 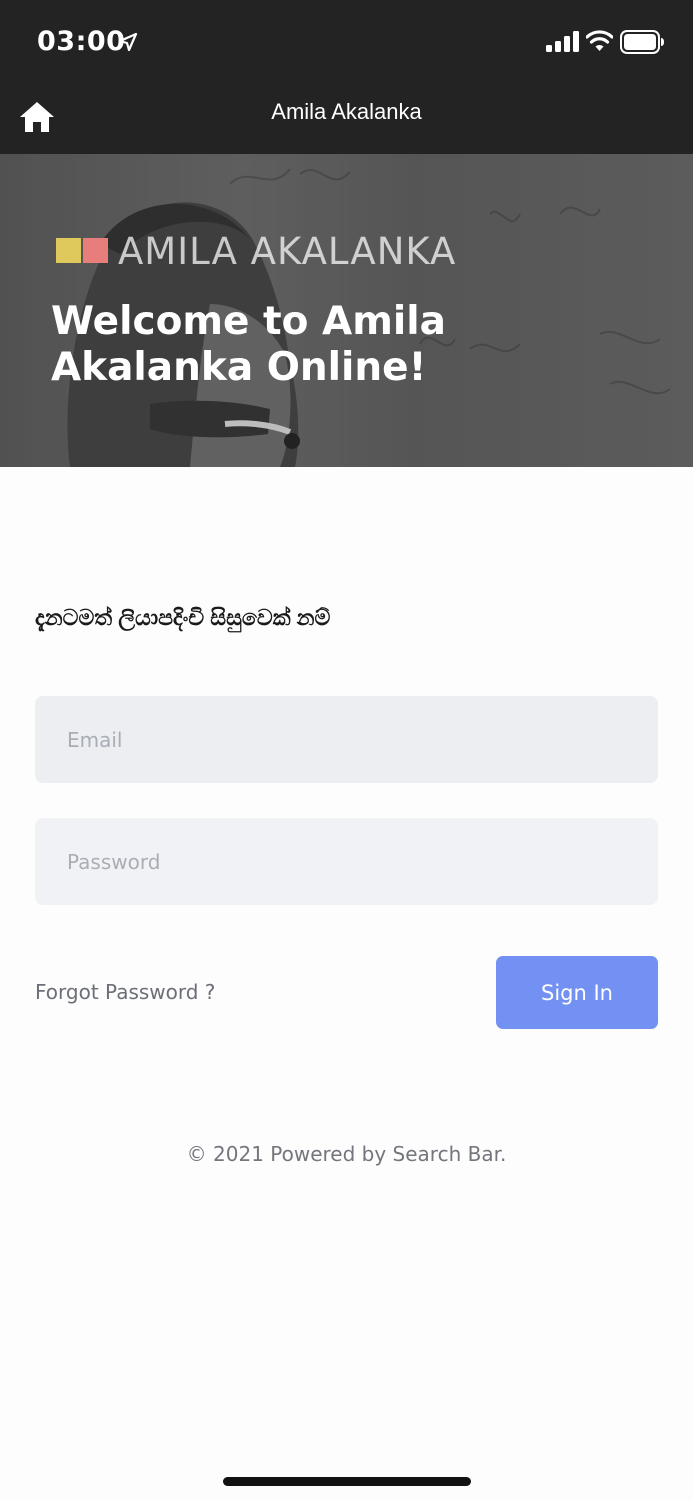 I want to click on location-arrow-icon, so click(x=128, y=42).